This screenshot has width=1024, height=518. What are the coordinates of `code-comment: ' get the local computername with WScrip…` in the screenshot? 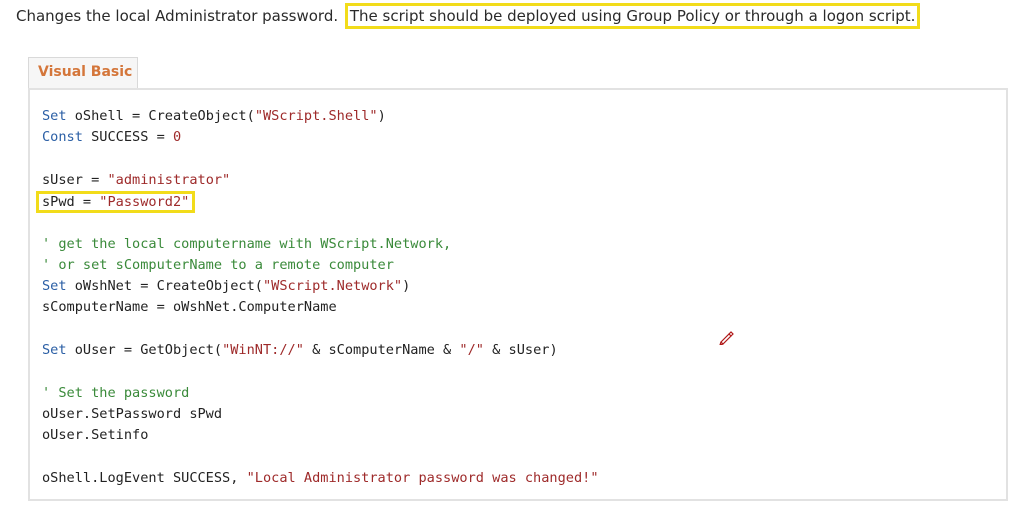 It's located at (247, 244).